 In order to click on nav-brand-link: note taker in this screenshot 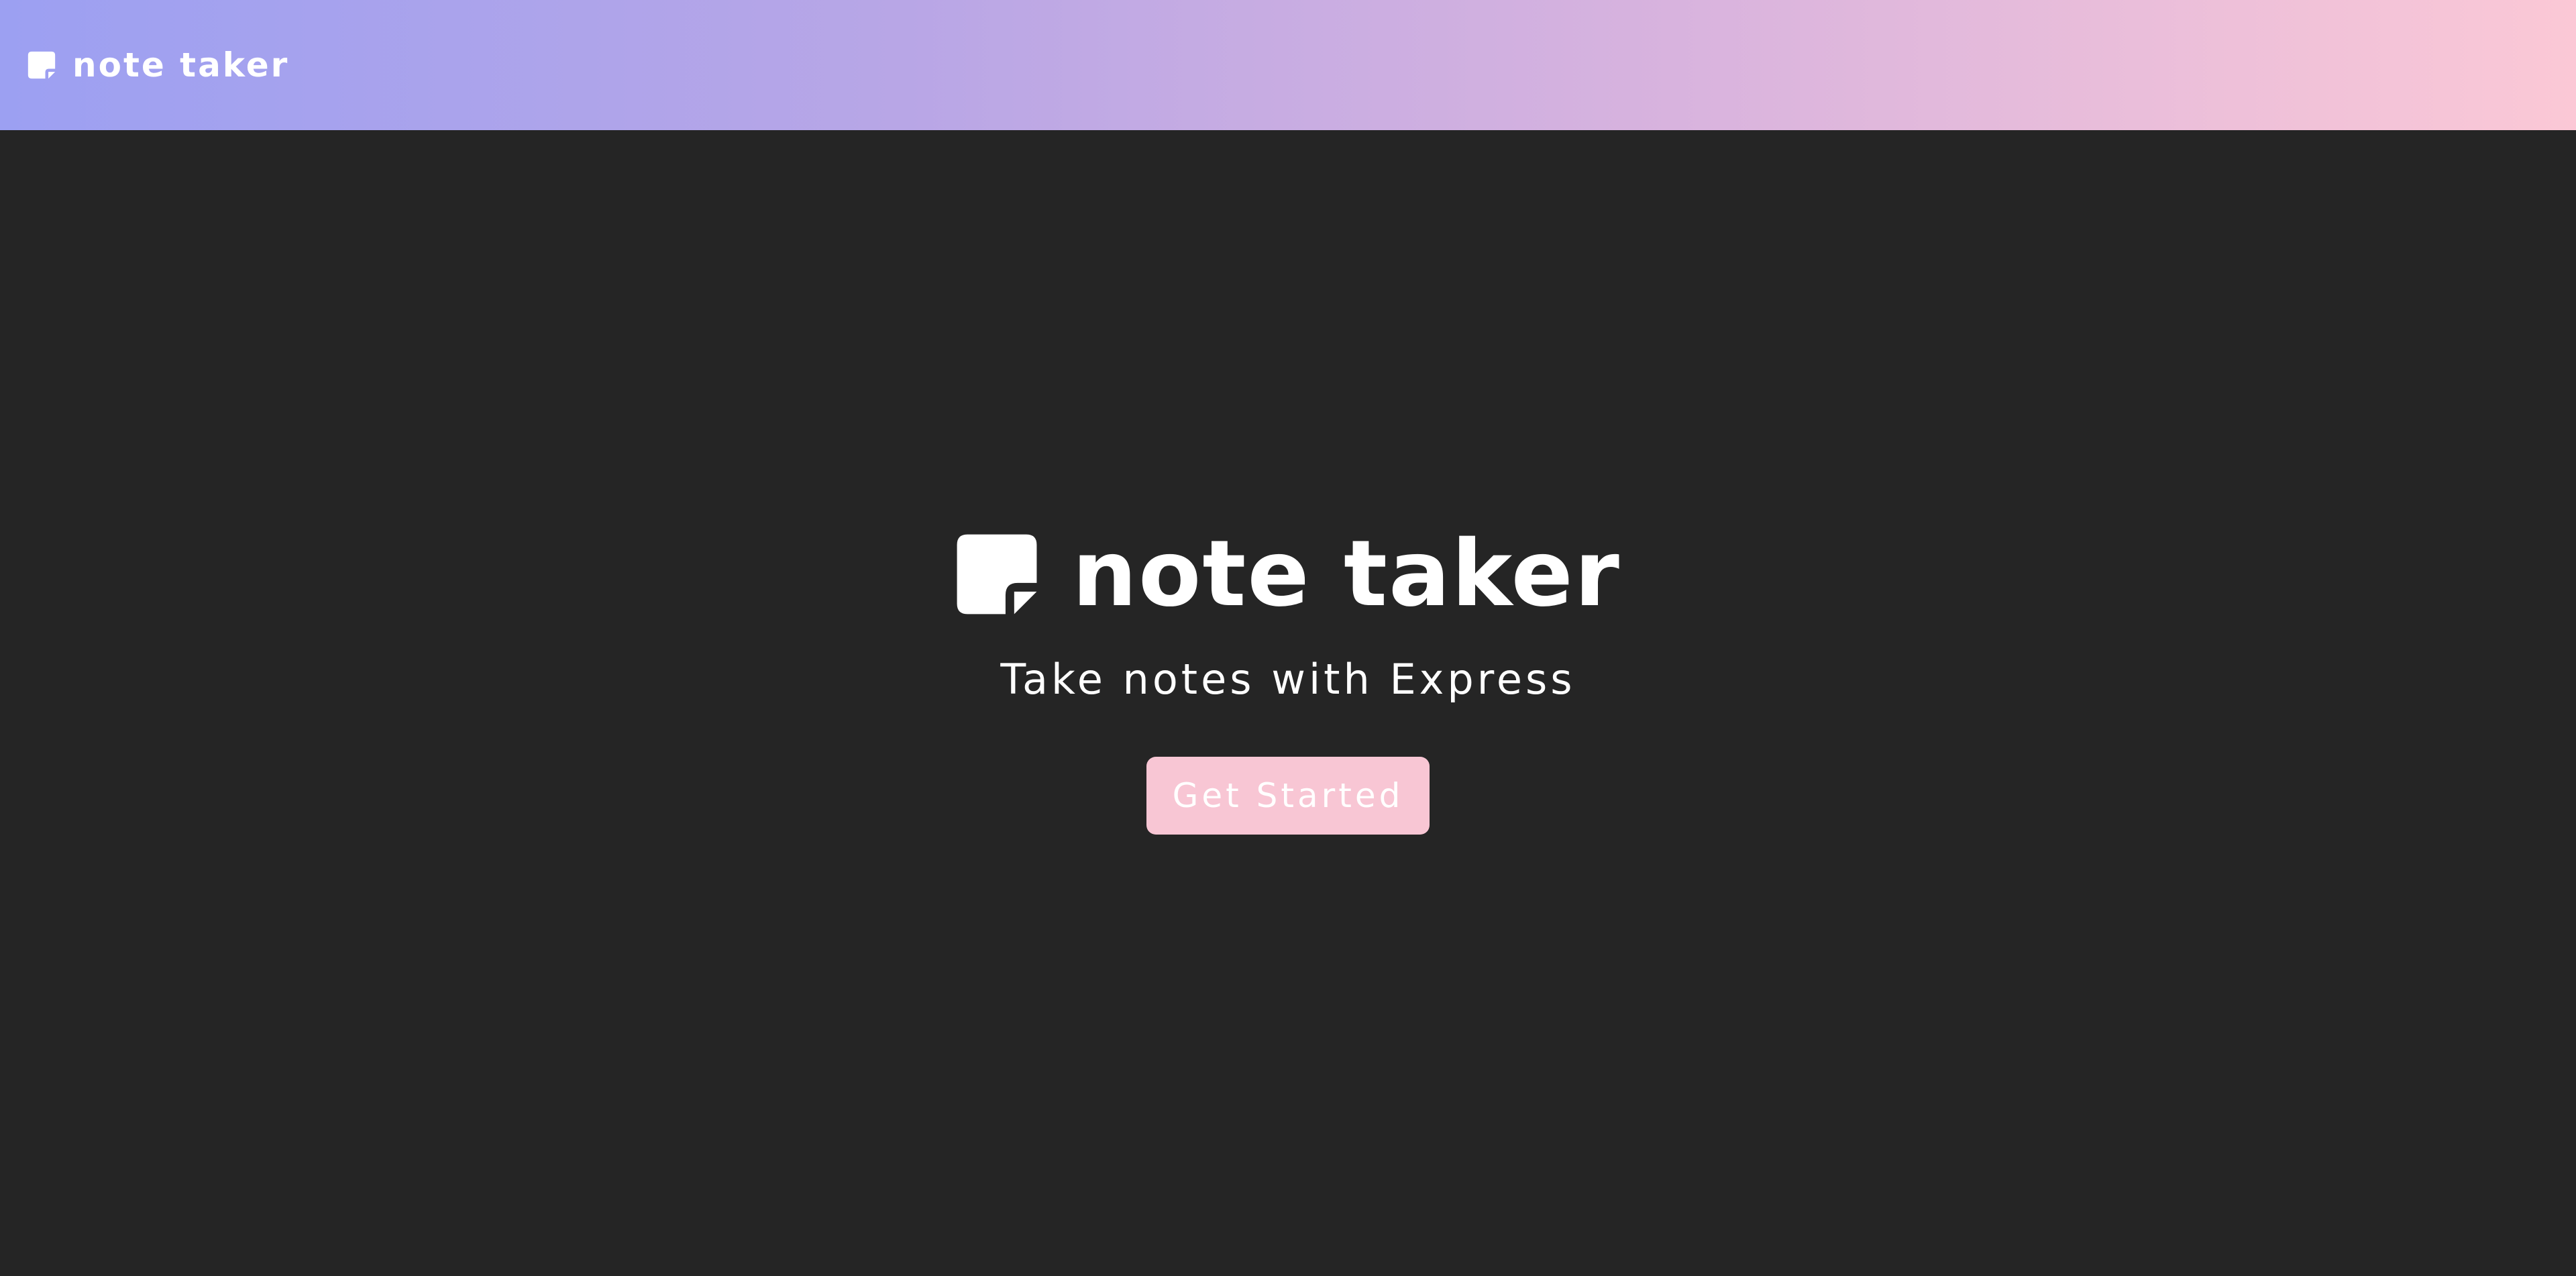, I will do `click(158, 65)`.